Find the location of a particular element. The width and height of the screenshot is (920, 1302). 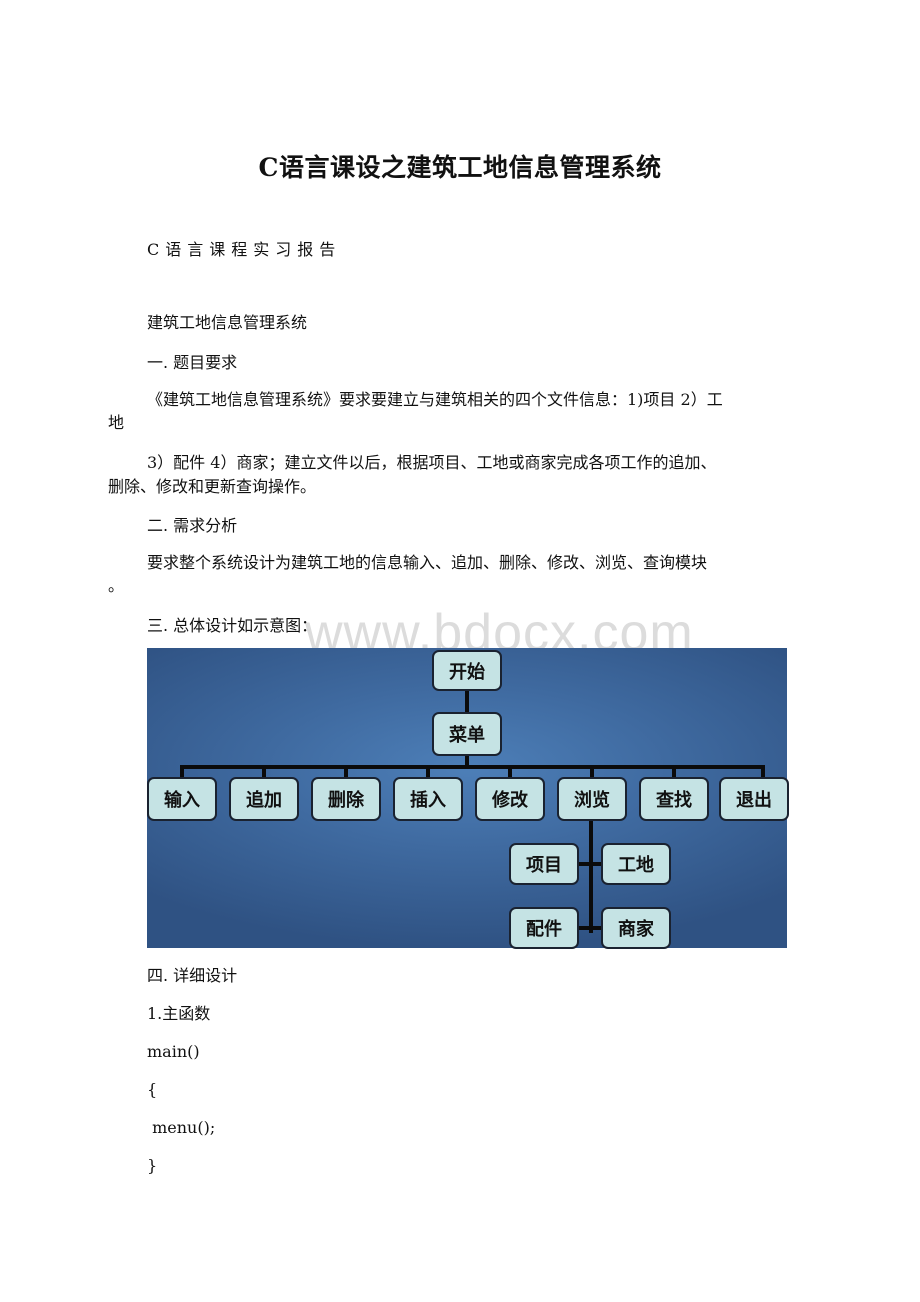

node-start: 开始 is located at coordinates (467, 670).